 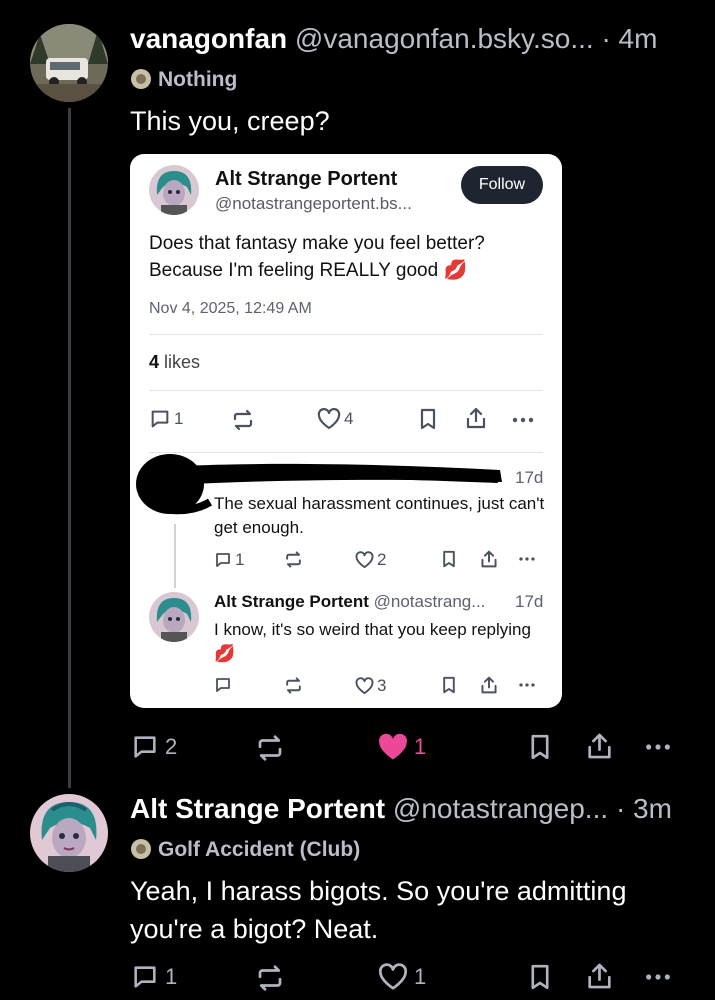 I want to click on quote-bookmark-button, so click(x=428, y=419).